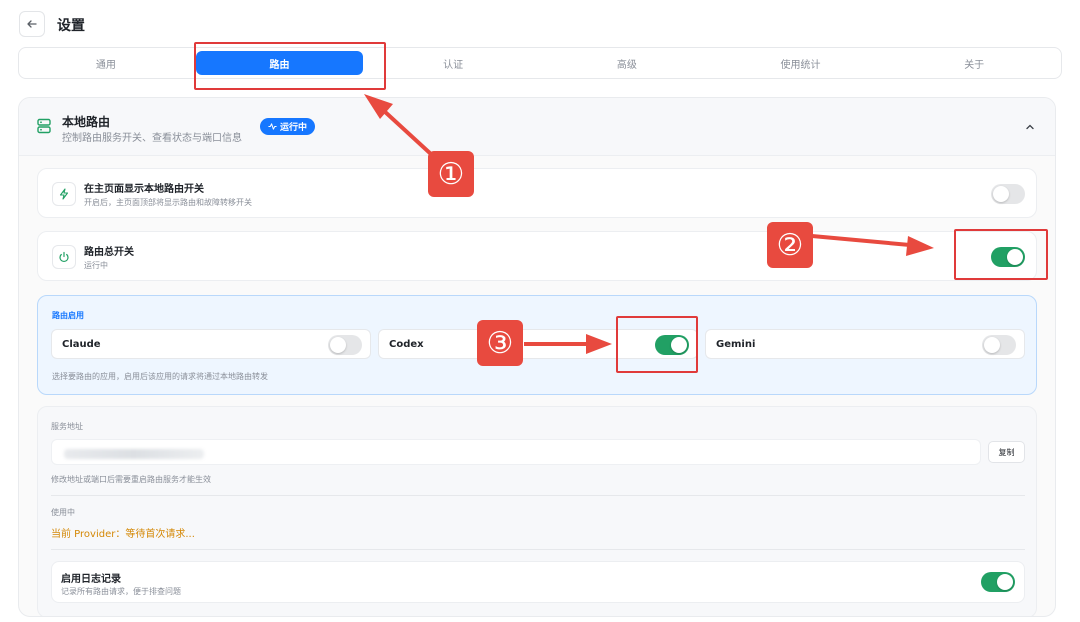 This screenshot has width=1080, height=622. I want to click on tab-label: 使用统计, so click(800, 65).